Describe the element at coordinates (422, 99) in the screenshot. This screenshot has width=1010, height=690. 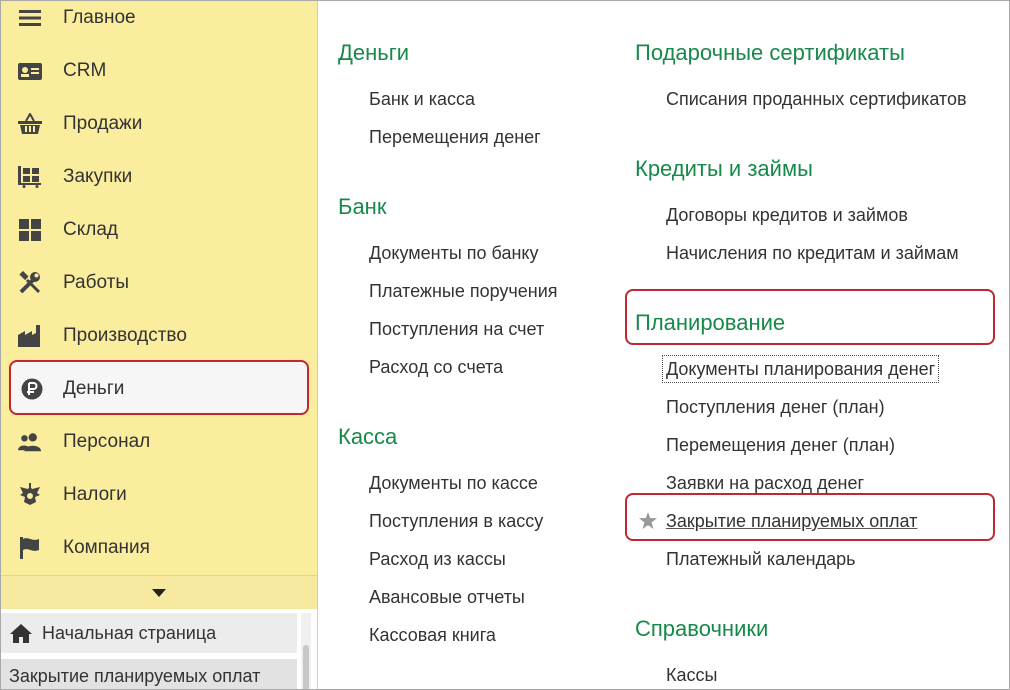
I see `link-bank-and-cash: Банк и касса` at that location.